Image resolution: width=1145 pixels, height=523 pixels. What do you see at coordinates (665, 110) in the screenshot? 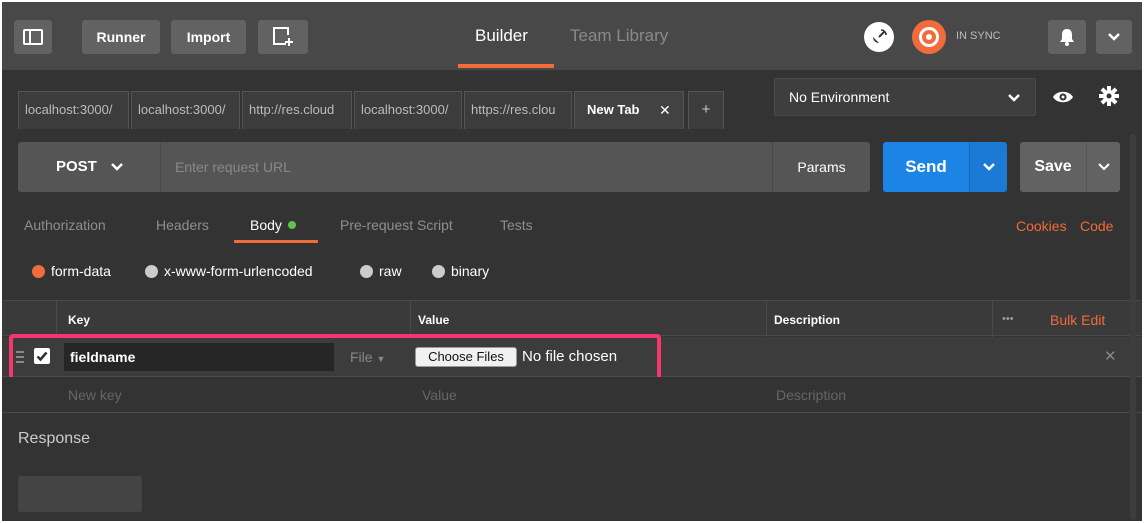
I see `close-icon: ✕` at bounding box center [665, 110].